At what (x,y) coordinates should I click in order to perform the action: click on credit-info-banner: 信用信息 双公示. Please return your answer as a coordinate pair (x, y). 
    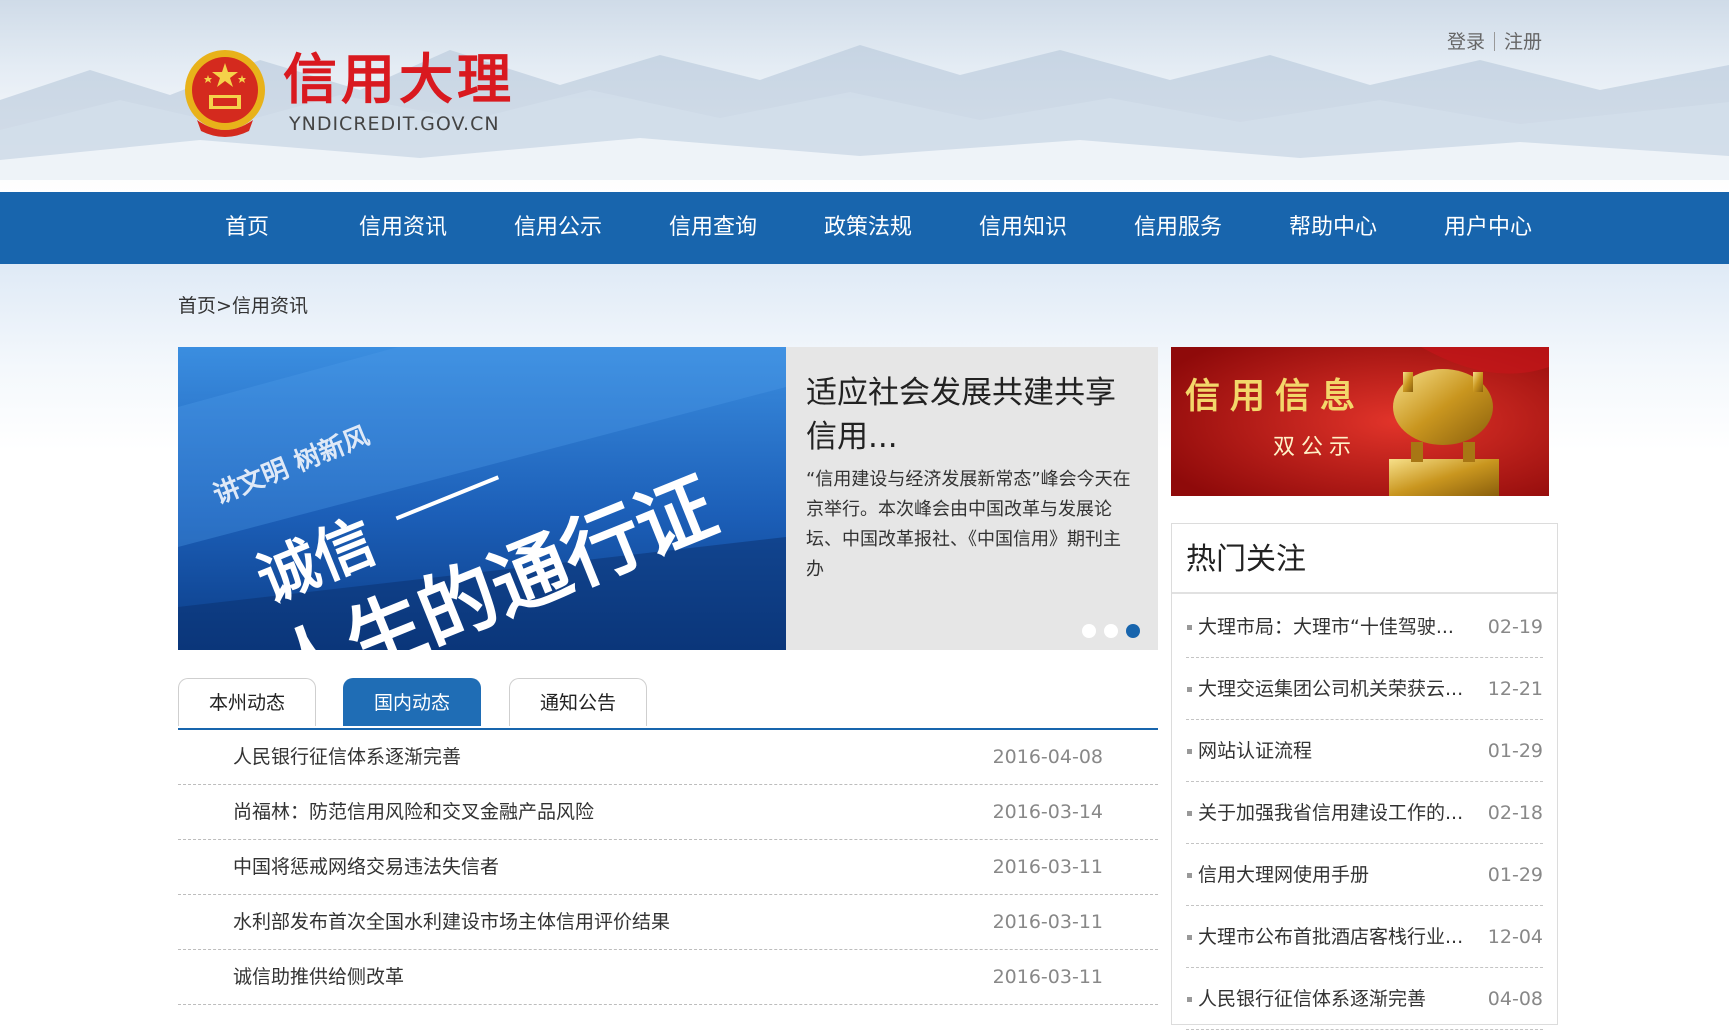
    Looking at the image, I should click on (1360, 421).